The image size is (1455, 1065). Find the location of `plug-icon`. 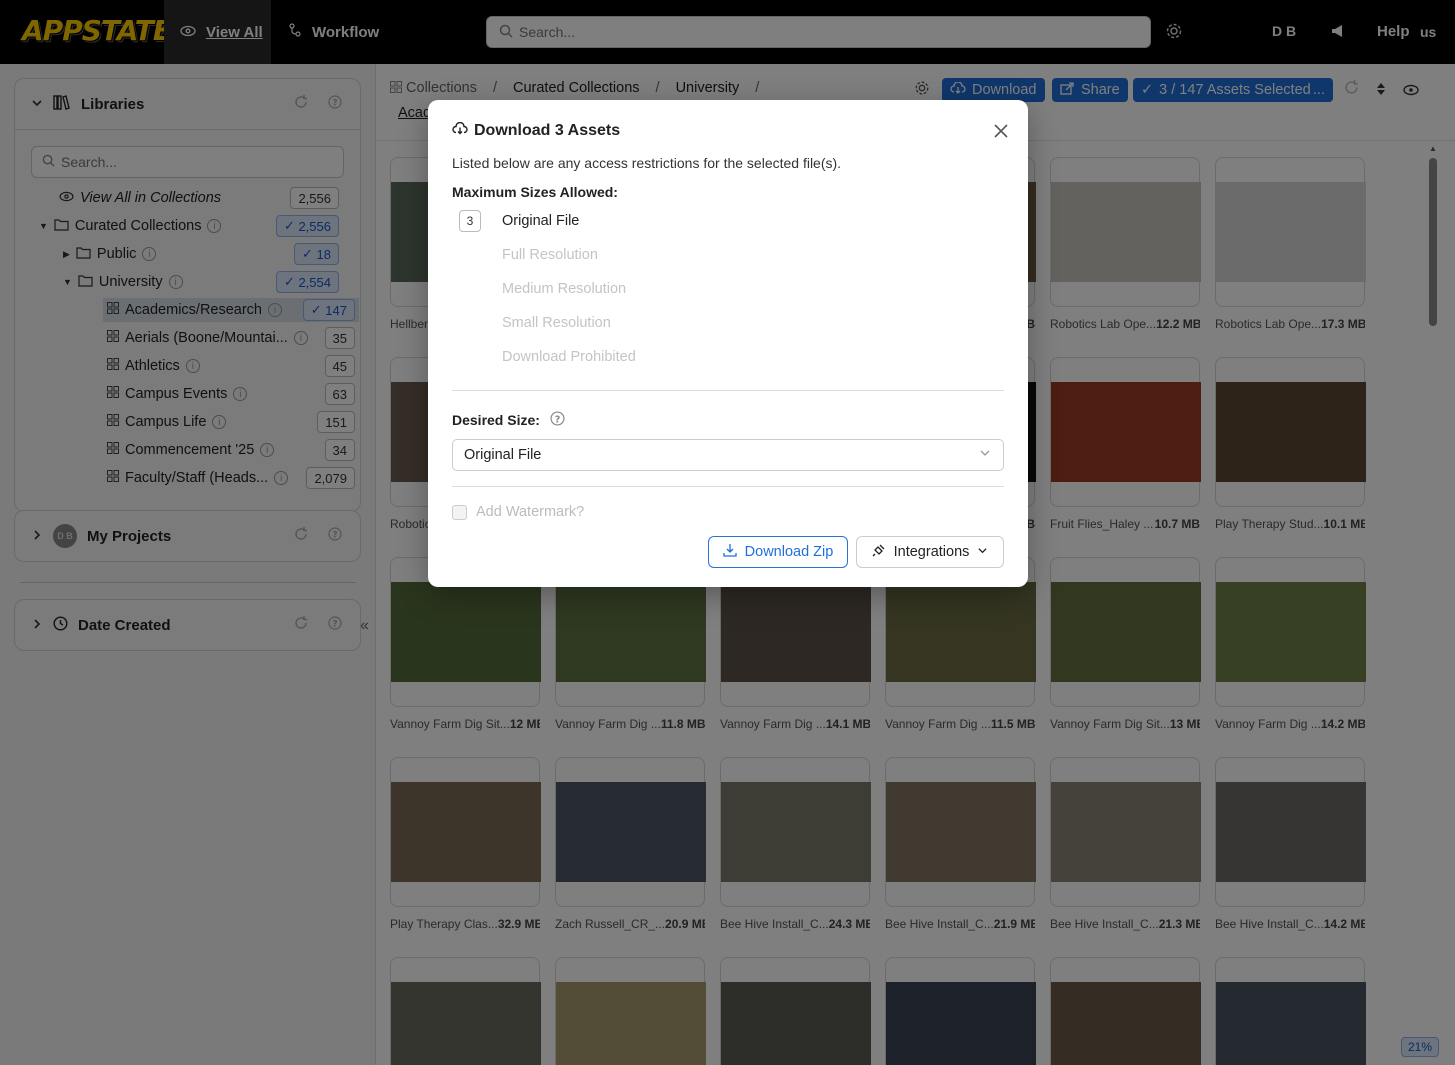

plug-icon is located at coordinates (879, 552).